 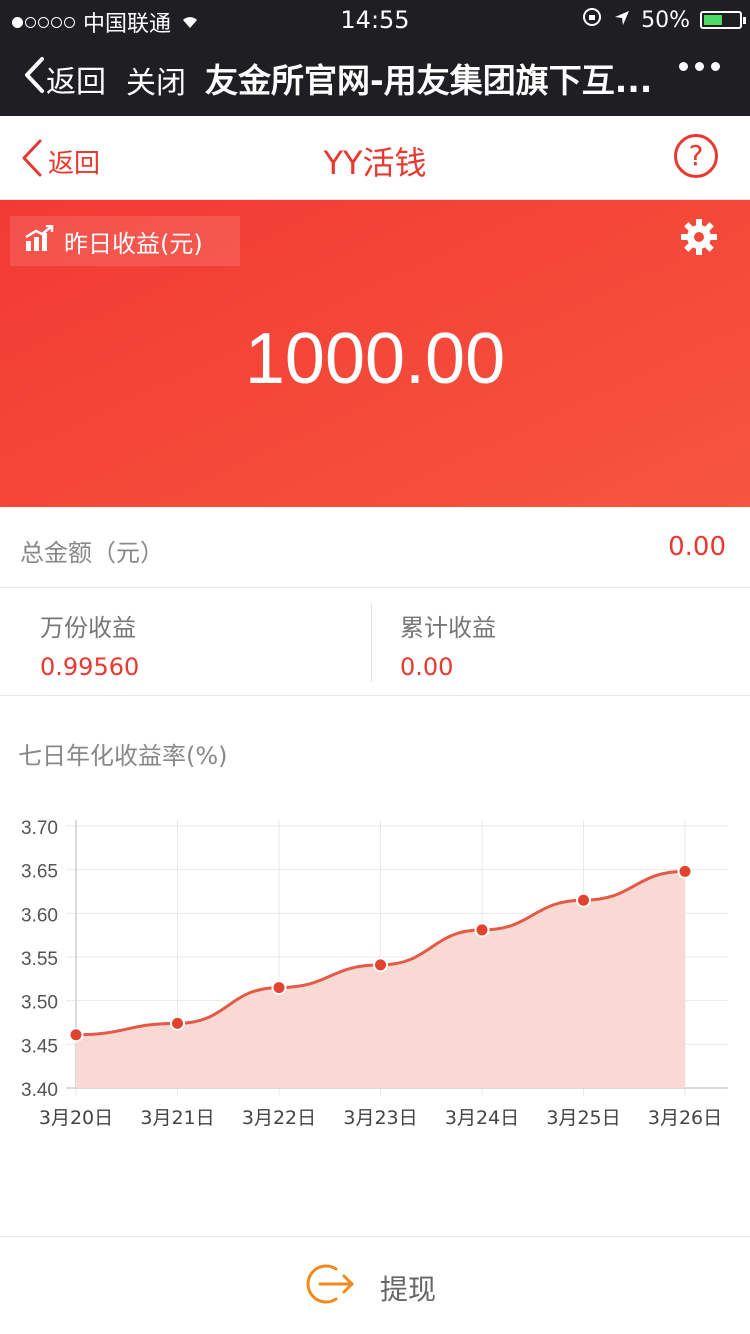 I want to click on metric-label: 累计收益, so click(x=448, y=628).